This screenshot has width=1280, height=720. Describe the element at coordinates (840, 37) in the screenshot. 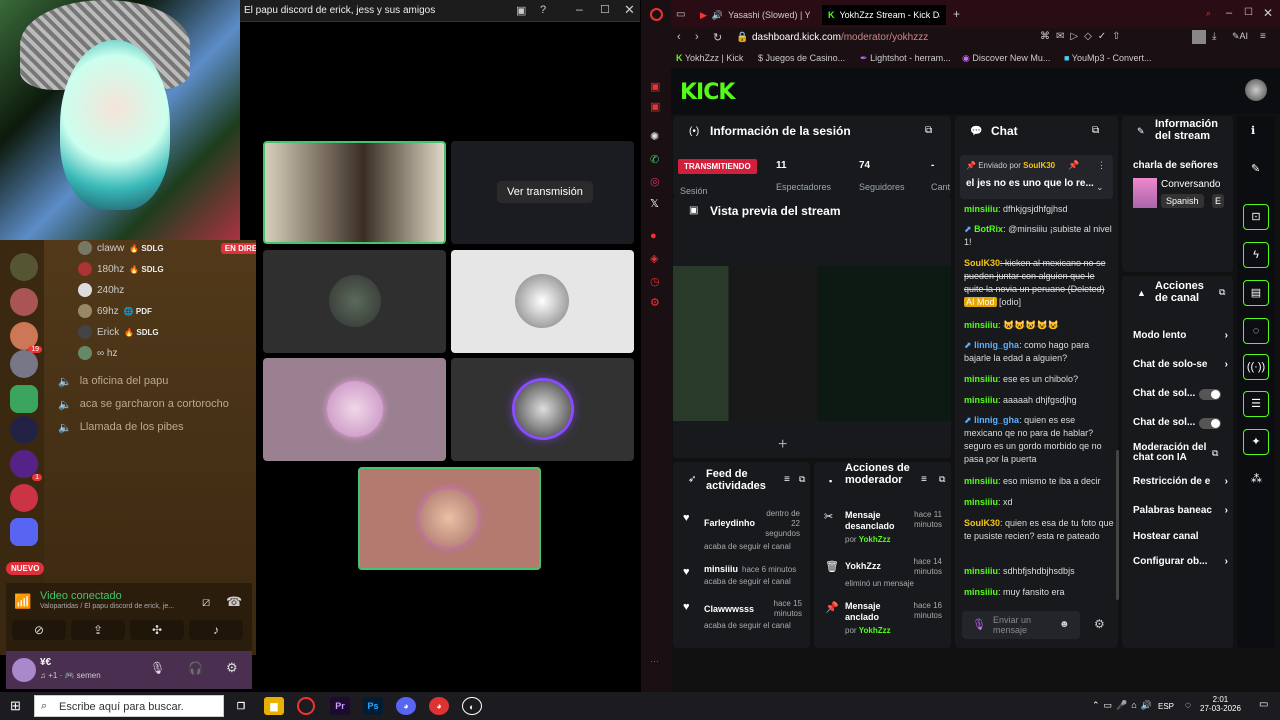

I see `url-field: dashboard.kick.com/moderator/yokhzzz` at that location.